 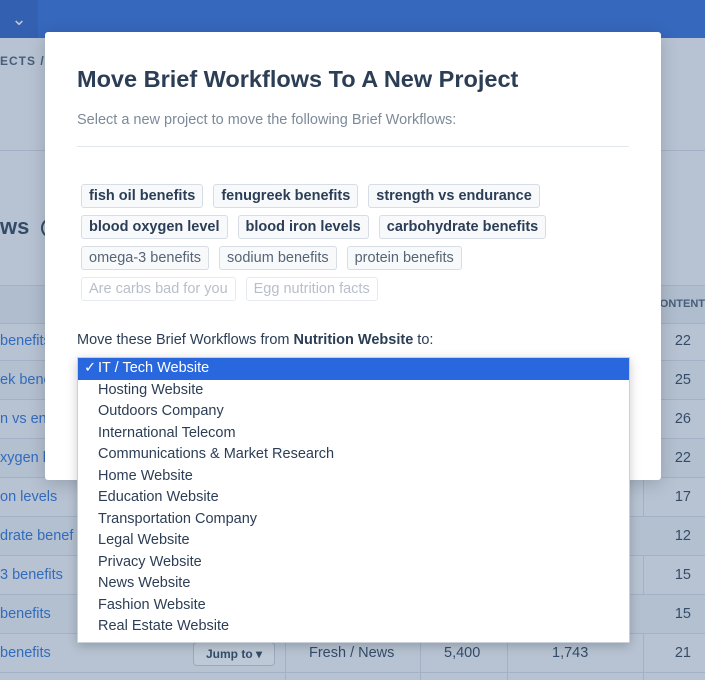 What do you see at coordinates (353, 477) in the screenshot?
I see `project-option: Home Website` at bounding box center [353, 477].